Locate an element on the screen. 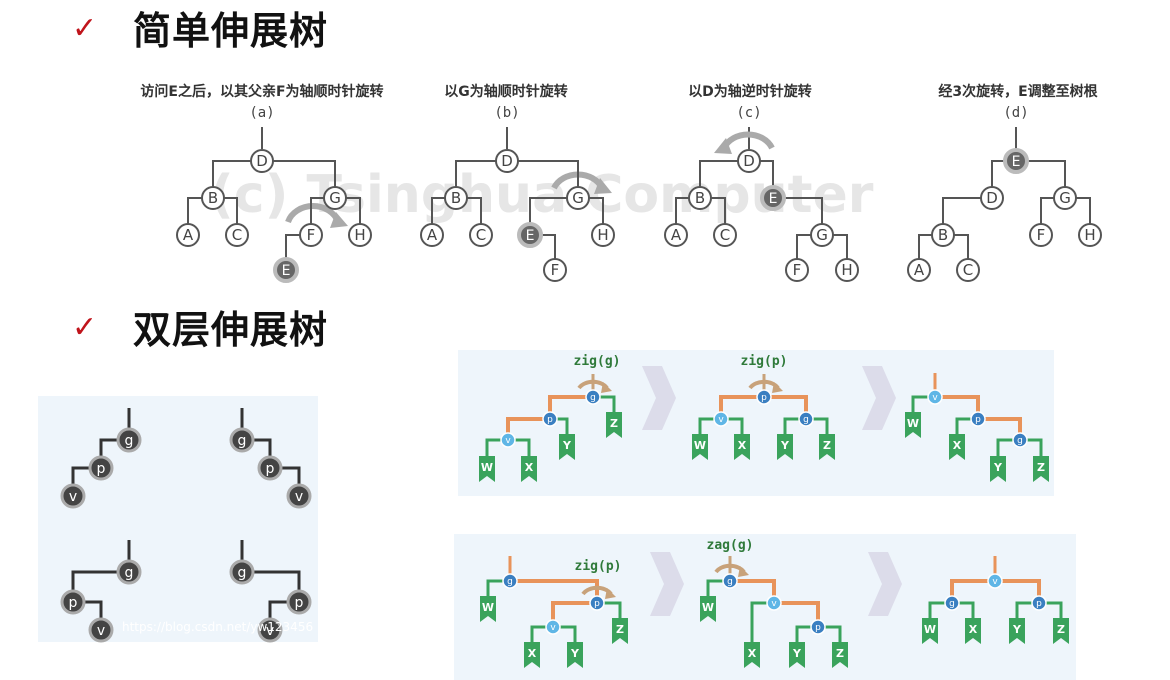 The height and width of the screenshot is (680, 1170). op-label: zig(g) is located at coordinates (597, 361).